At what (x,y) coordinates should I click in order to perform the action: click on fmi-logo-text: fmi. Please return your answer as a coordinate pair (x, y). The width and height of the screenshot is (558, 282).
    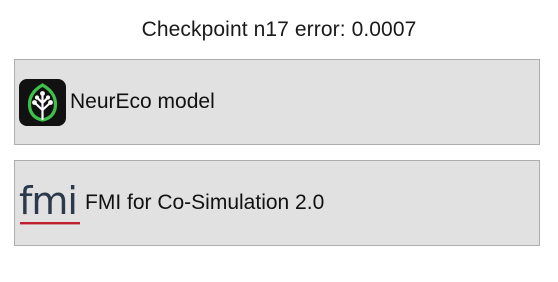
    Looking at the image, I should click on (48, 201).